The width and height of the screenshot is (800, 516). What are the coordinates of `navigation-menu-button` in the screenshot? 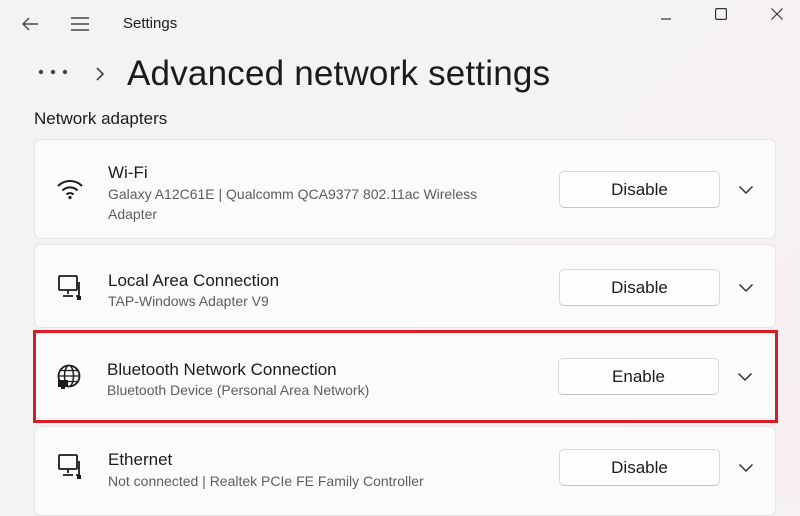 It's located at (80, 24).